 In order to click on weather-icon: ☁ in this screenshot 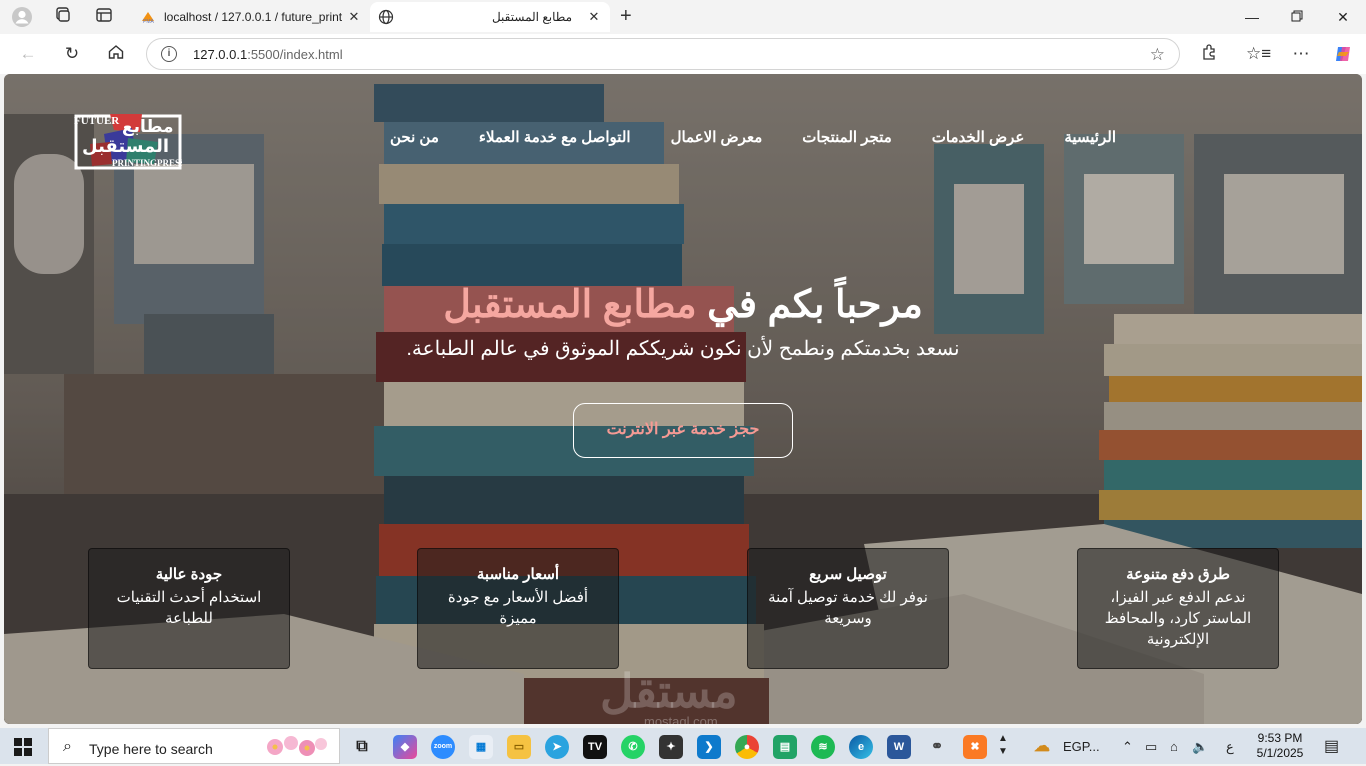, I will do `click(1042, 746)`.